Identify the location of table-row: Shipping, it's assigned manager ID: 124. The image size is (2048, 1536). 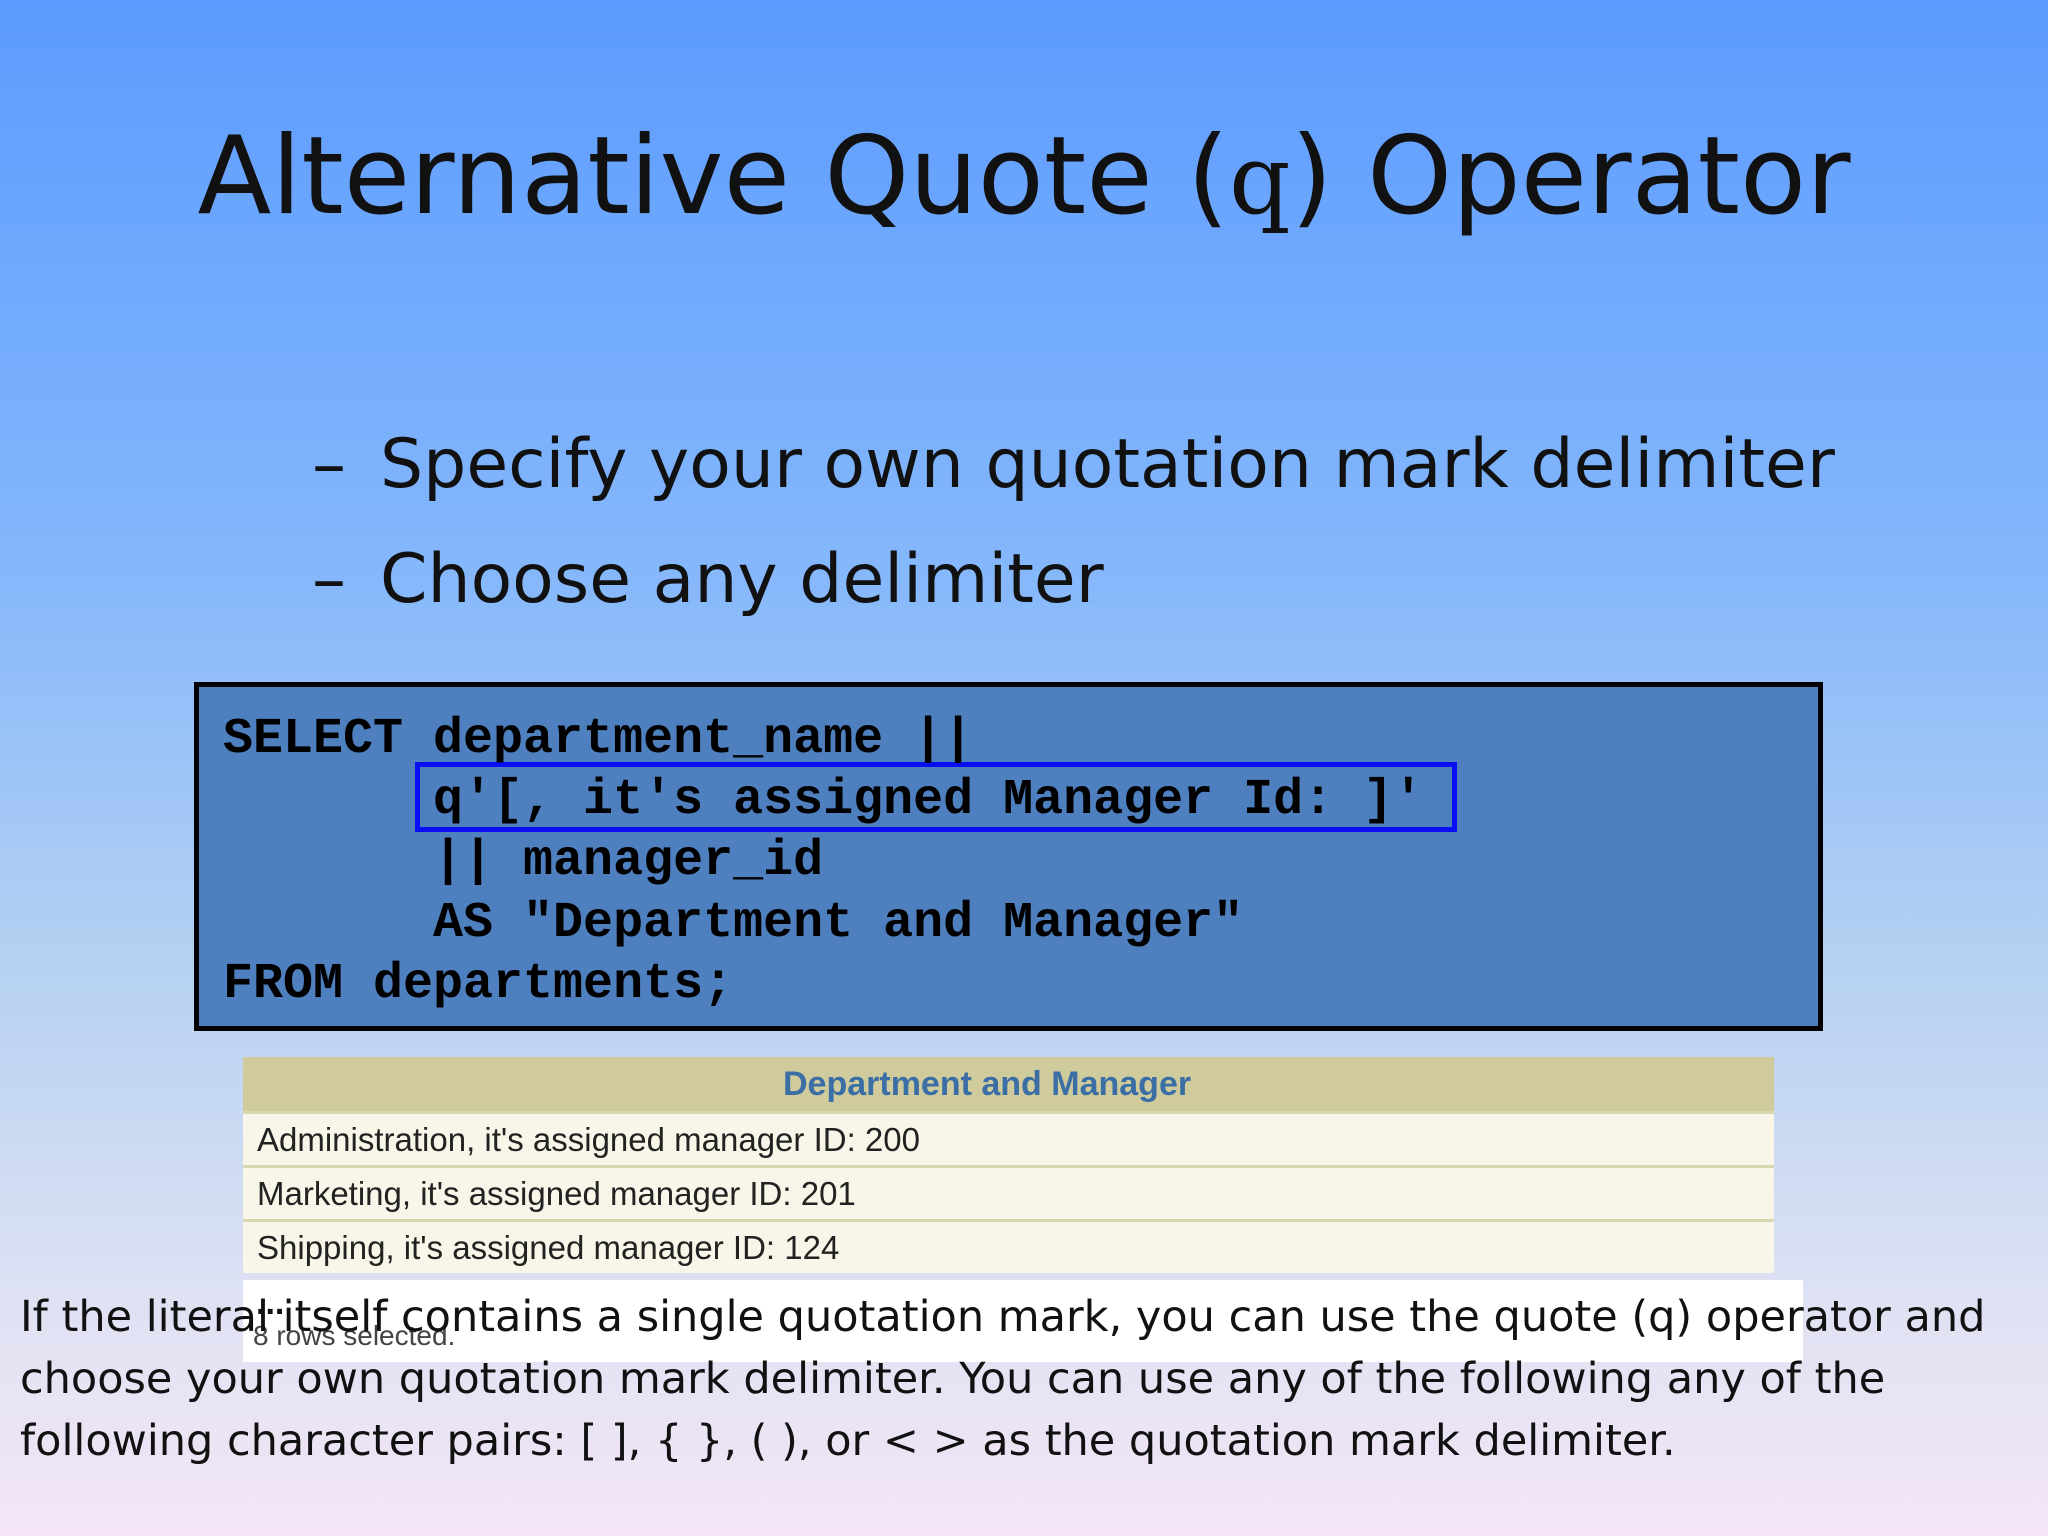
(1008, 1246).